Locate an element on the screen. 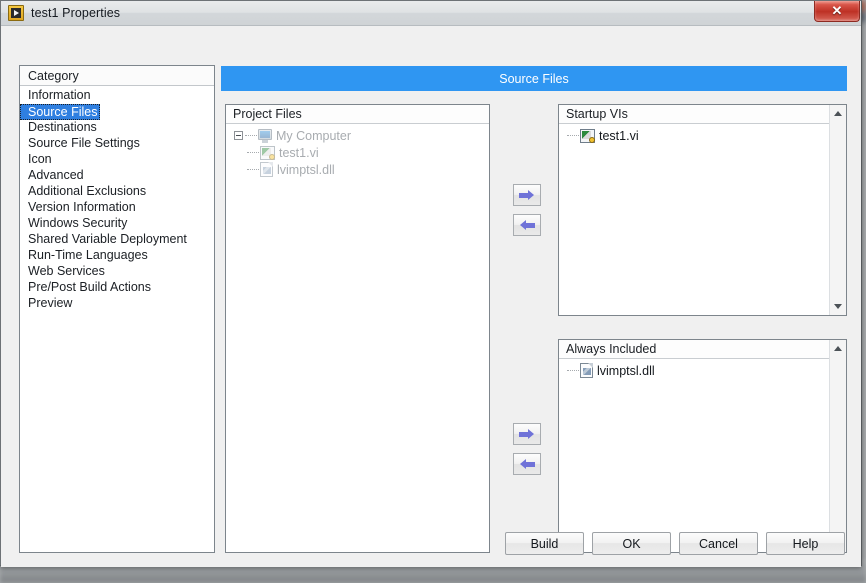 This screenshot has height=583, width=866. scroll-down-icon is located at coordinates (838, 306).